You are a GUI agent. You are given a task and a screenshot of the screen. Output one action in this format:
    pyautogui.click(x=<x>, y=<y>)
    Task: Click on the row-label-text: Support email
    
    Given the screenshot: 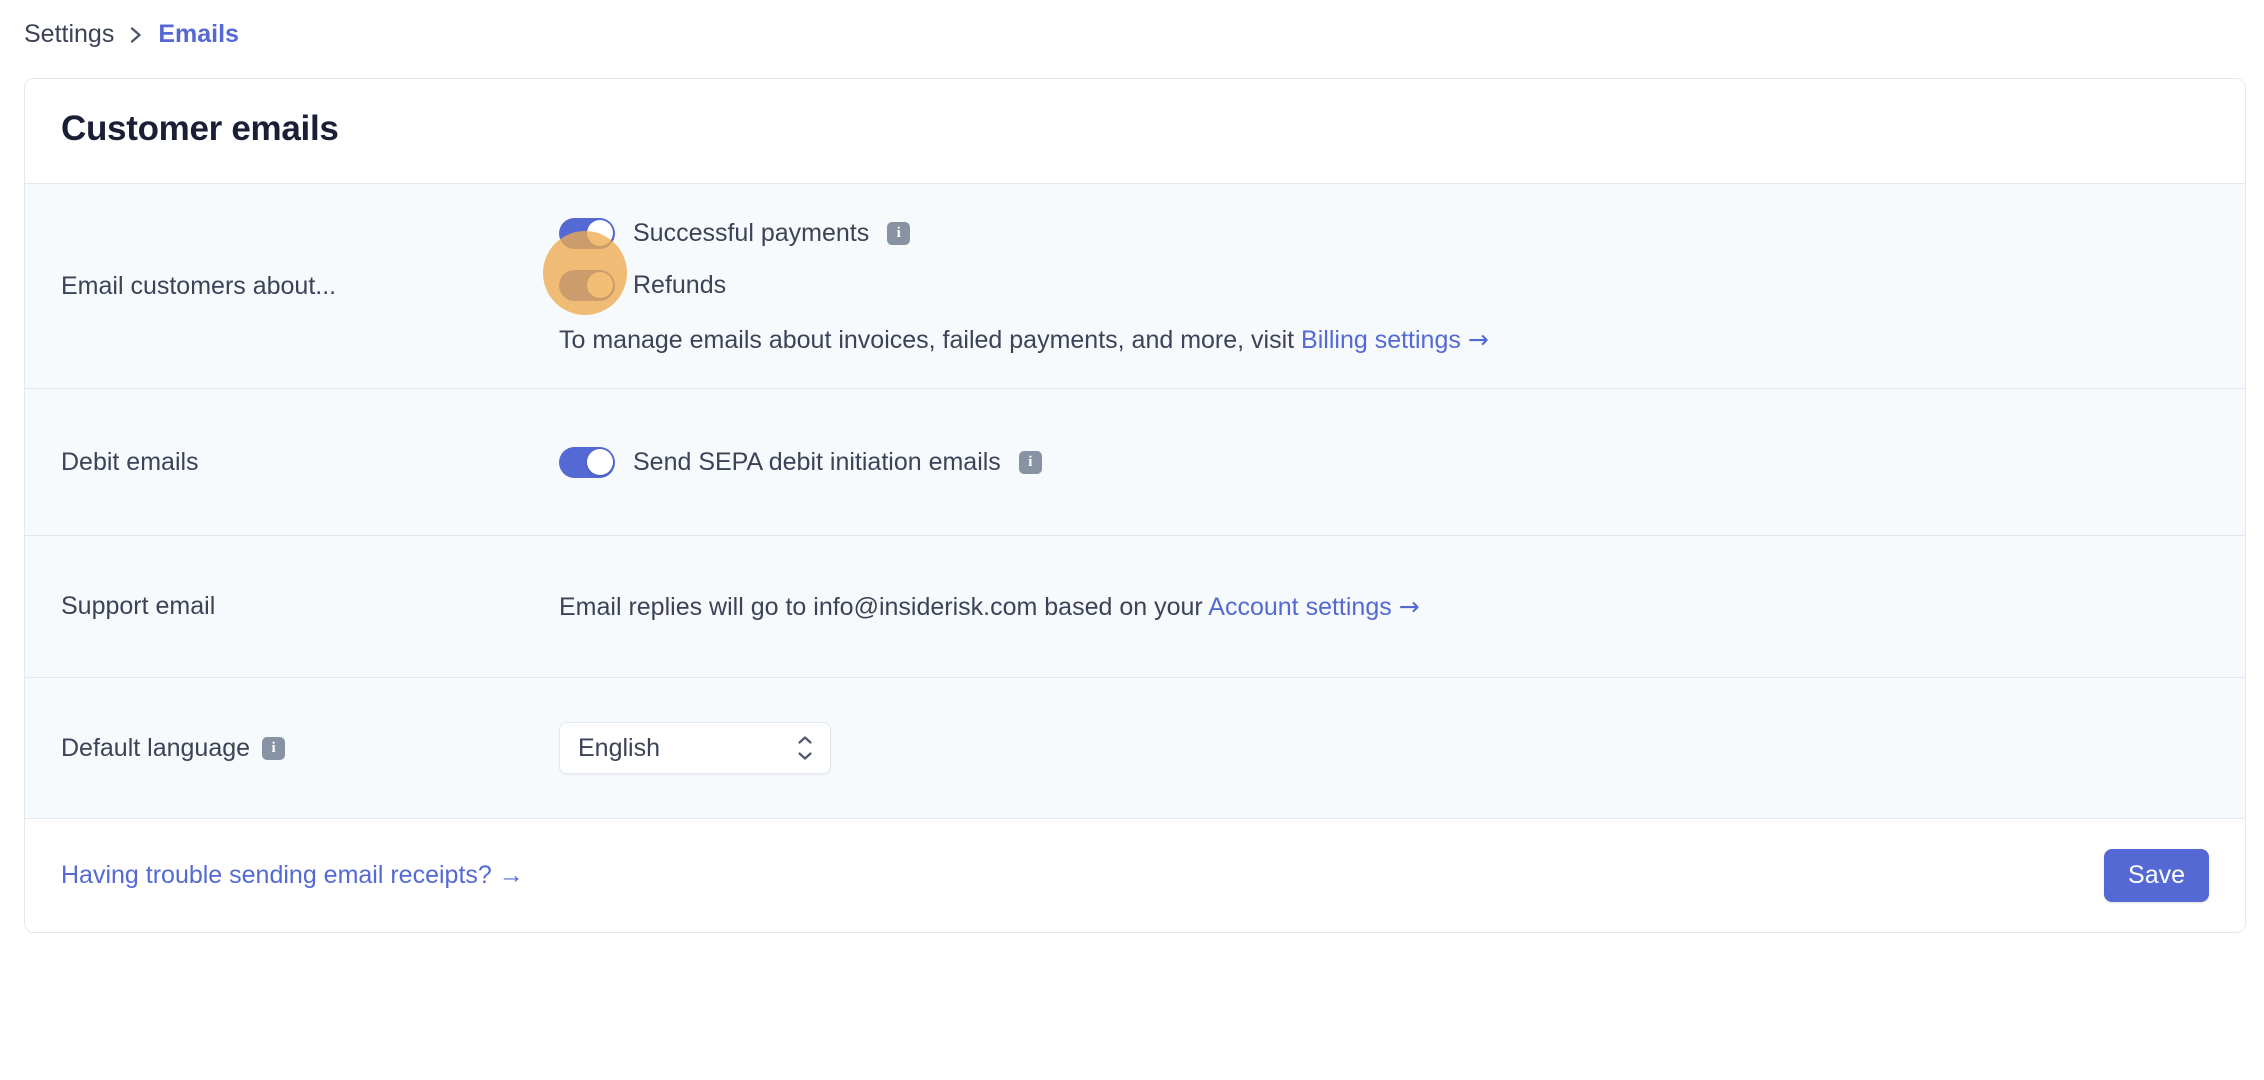 What is the action you would take?
    pyautogui.click(x=138, y=606)
    